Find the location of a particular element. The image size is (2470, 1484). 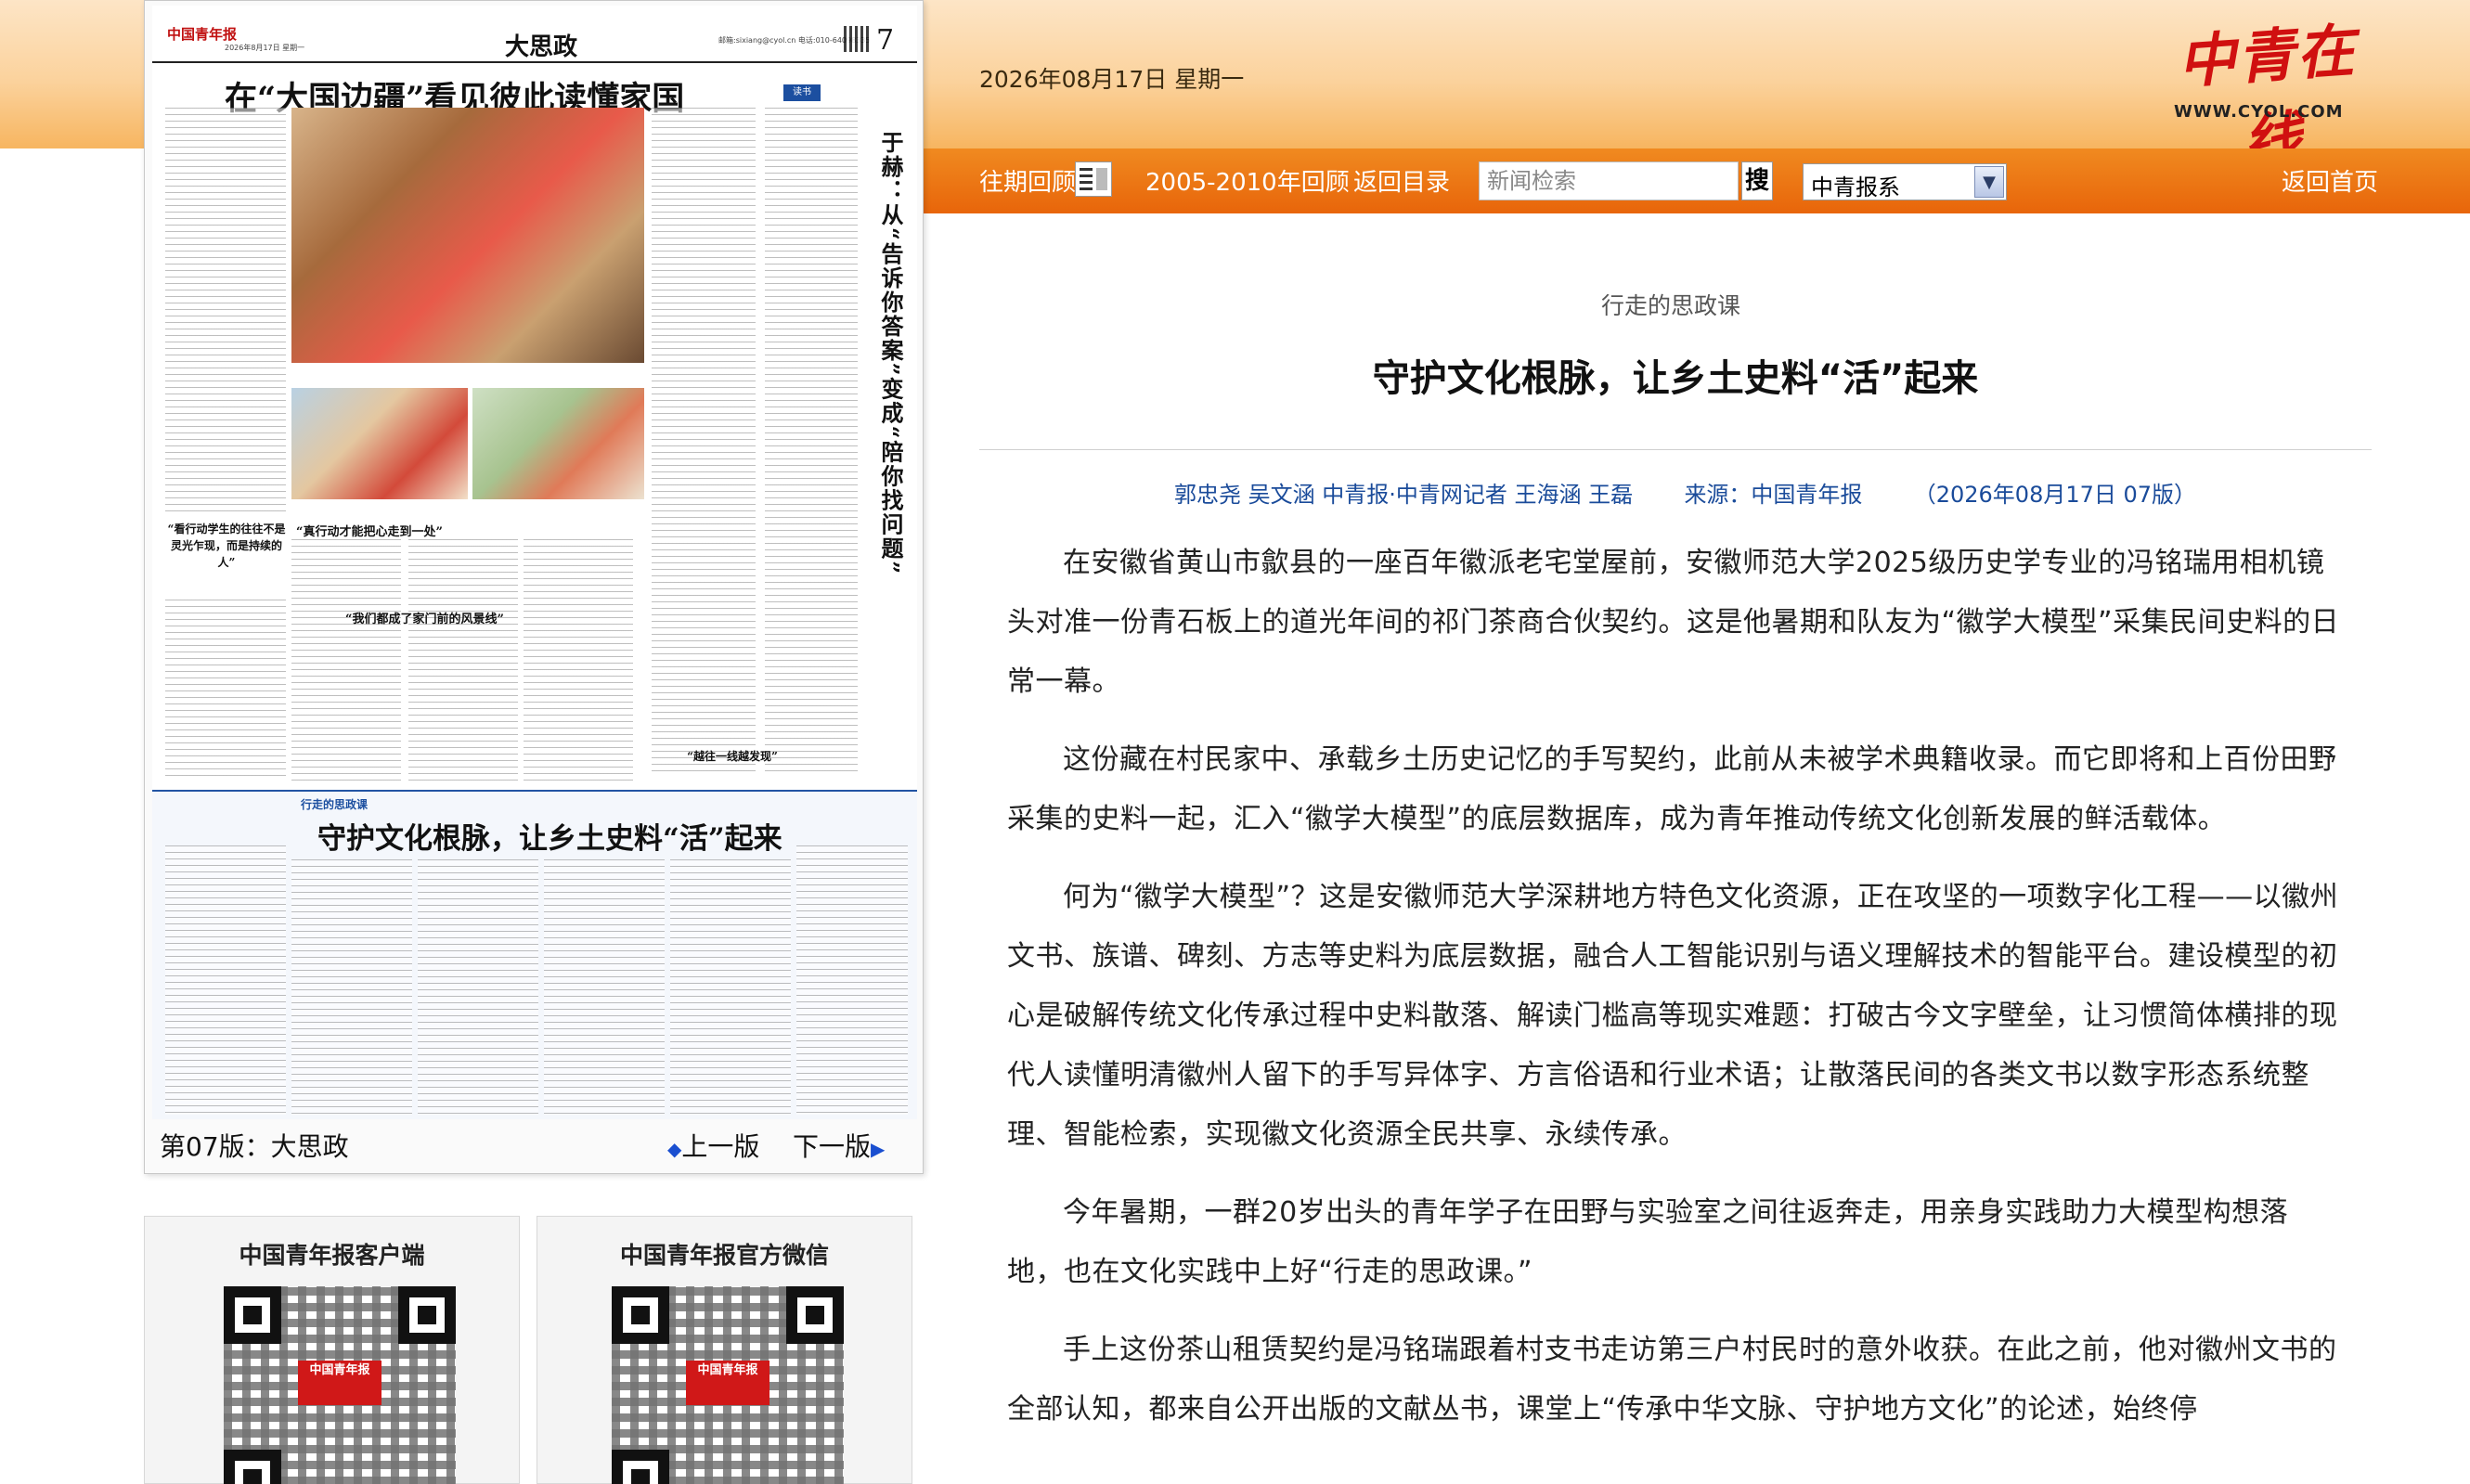

qr-code-client: 中国青年报 is located at coordinates (340, 1385).